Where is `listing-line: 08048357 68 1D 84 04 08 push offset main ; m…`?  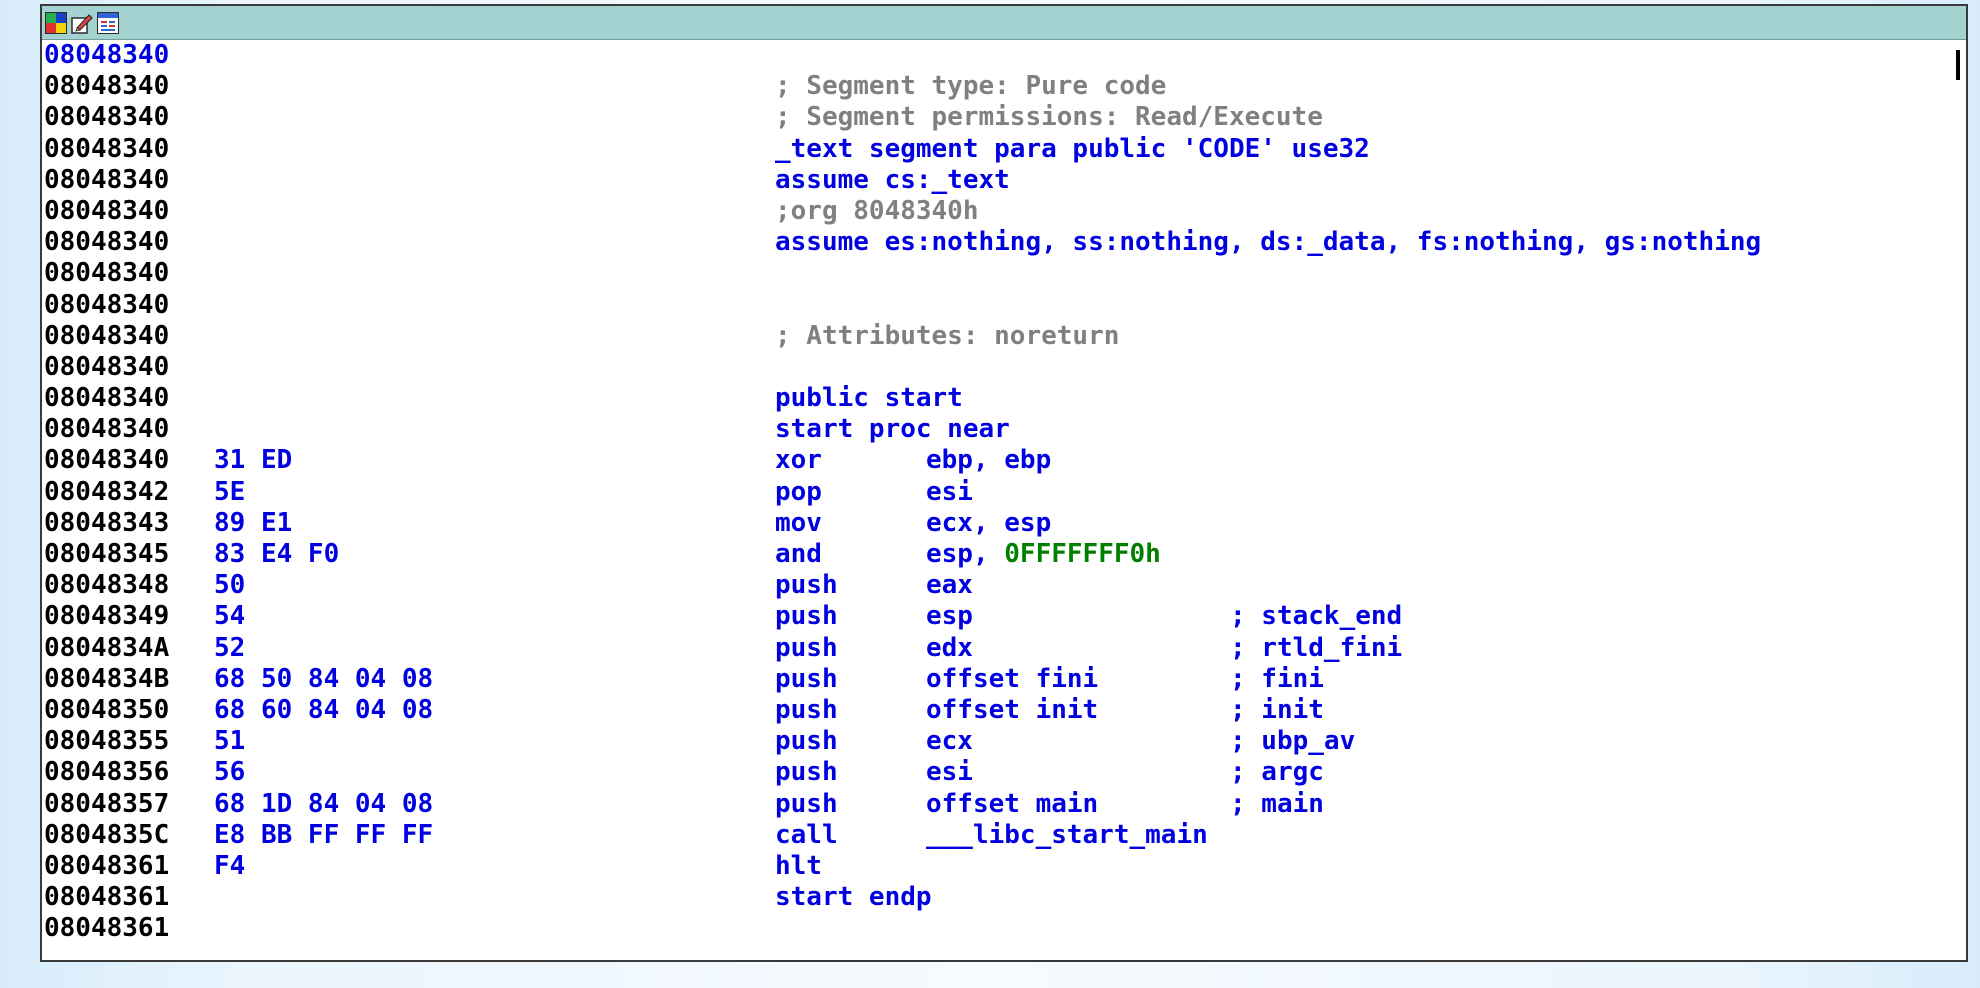
listing-line: 08048357 68 1D 84 04 08 push offset main ; m… is located at coordinates (1004, 804).